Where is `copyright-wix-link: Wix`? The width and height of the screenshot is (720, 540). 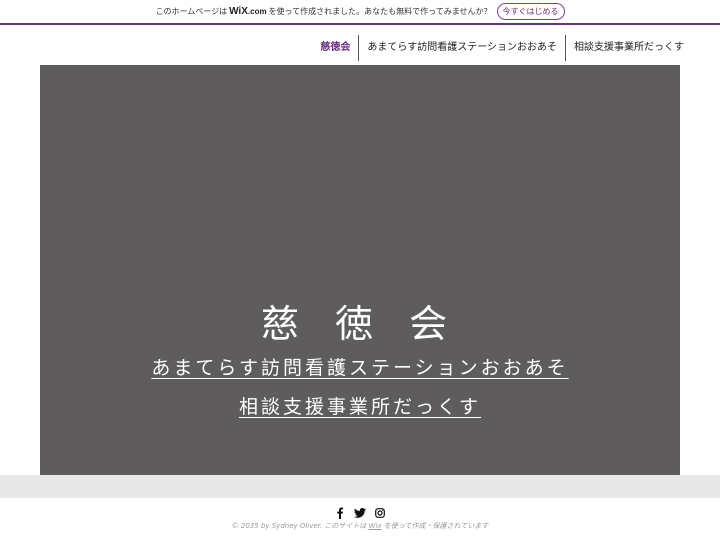
copyright-wix-link: Wix is located at coordinates (375, 526).